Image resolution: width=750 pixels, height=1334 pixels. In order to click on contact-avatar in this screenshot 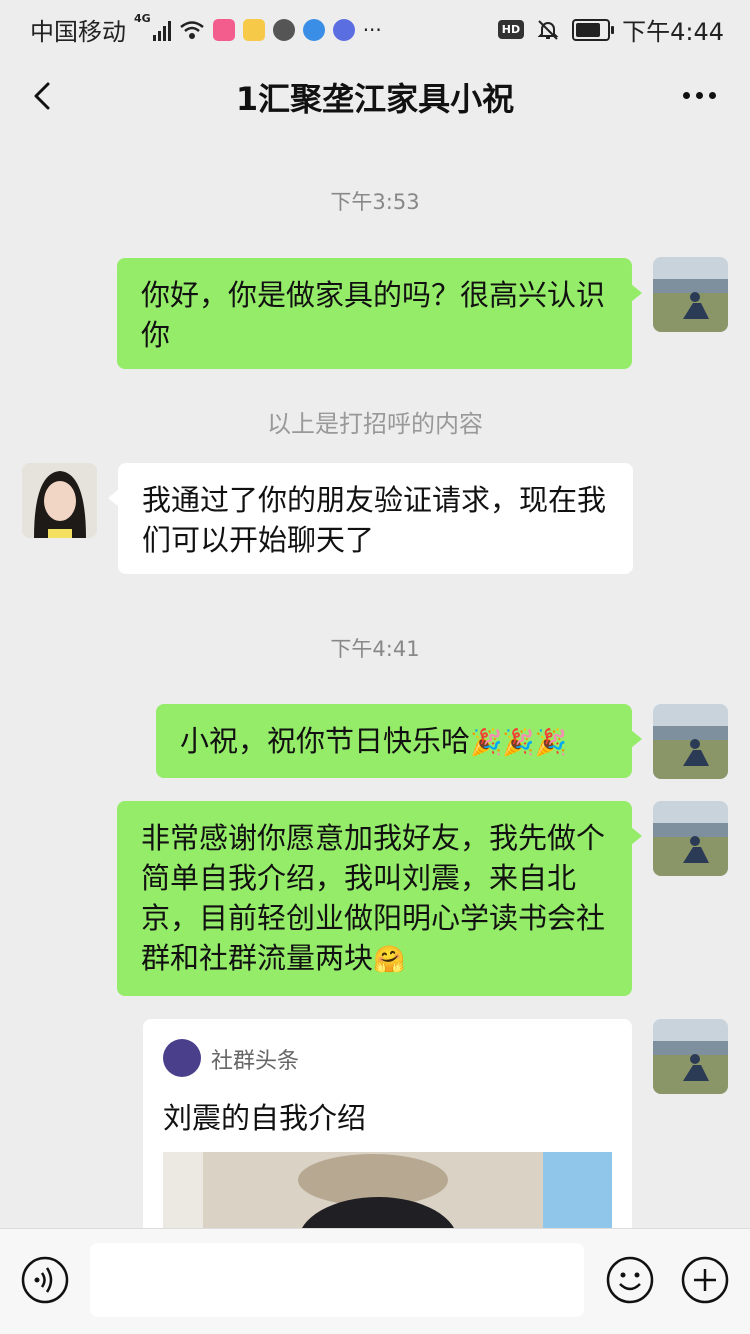, I will do `click(59, 500)`.